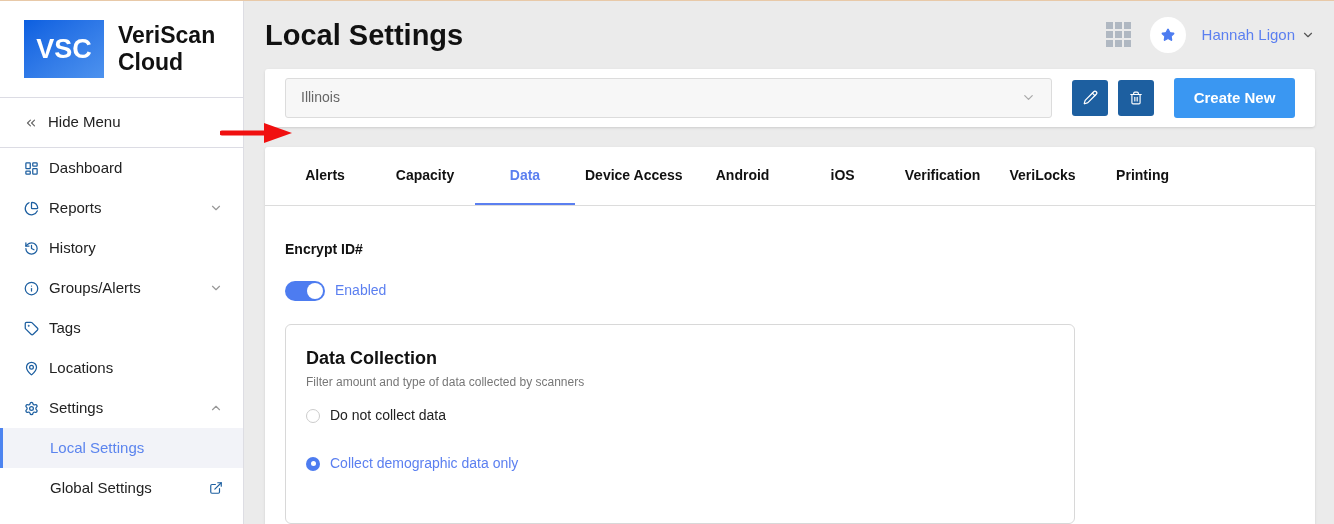  Describe the element at coordinates (121, 208) in the screenshot. I see `sidebar-item: Reports` at that location.